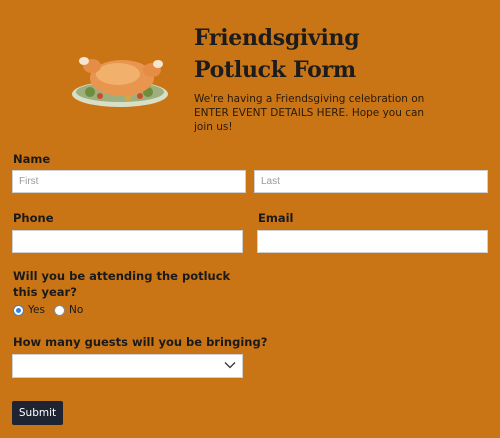 This screenshot has height=438, width=500. What do you see at coordinates (36, 310) in the screenshot?
I see `yes-radio-label: Yes` at bounding box center [36, 310].